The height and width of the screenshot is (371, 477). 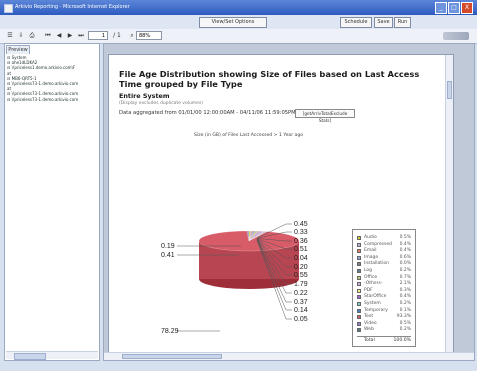 What do you see at coordinates (301, 241) in the screenshot?
I see `slice-value-label: 0.36` at bounding box center [301, 241].